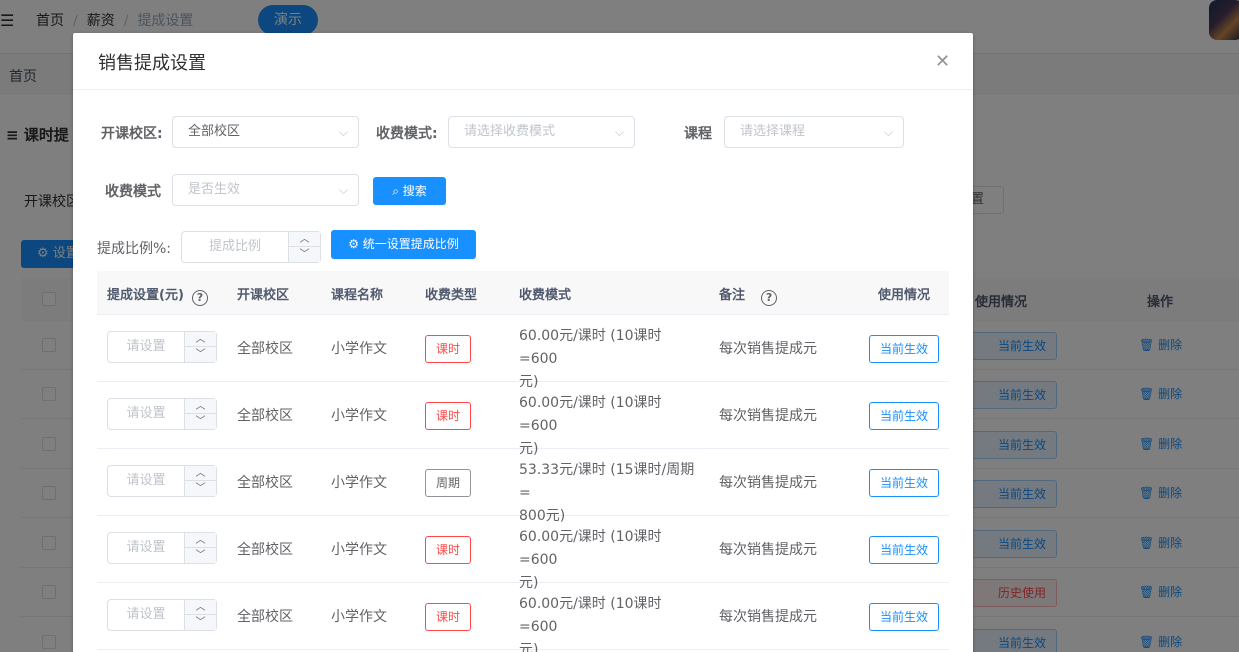 Image resolution: width=1239 pixels, height=652 pixels. Describe the element at coordinates (134, 249) in the screenshot. I see `ratio-label: 提成比例%:` at that location.